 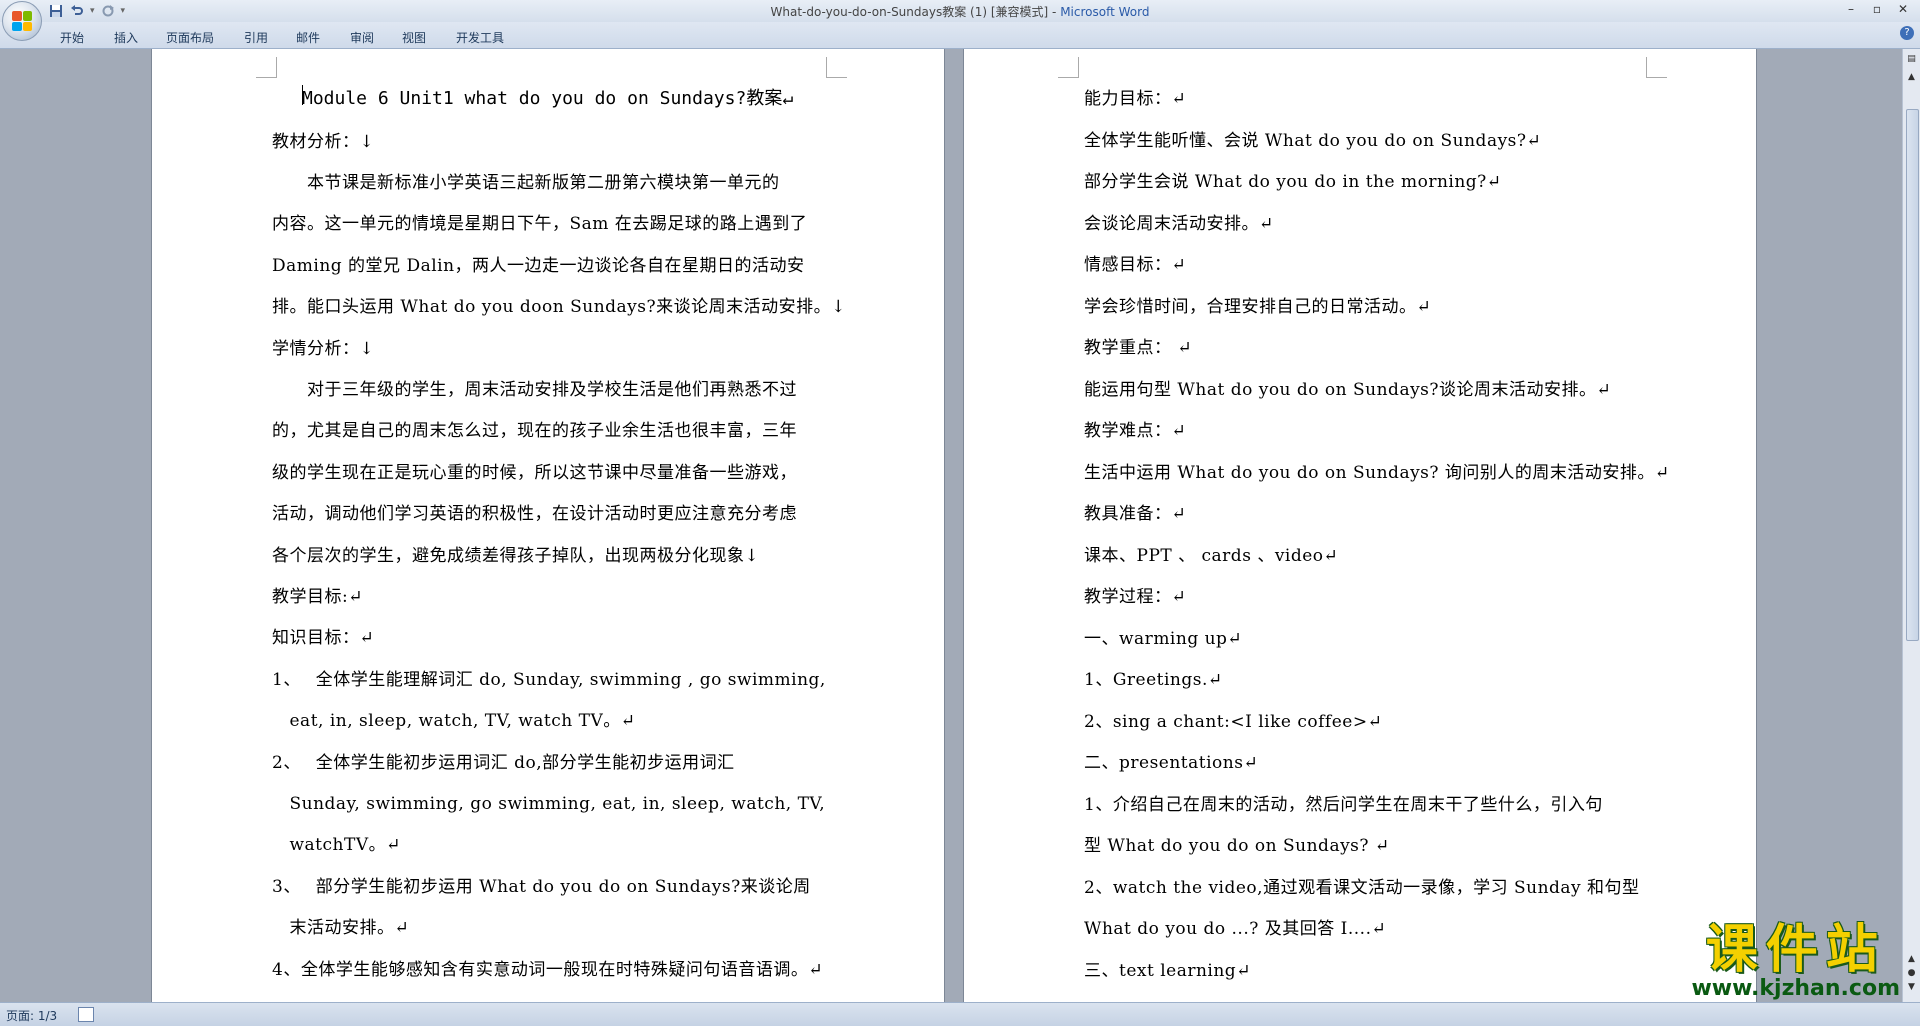 I want to click on paragraph-line: 知识目标：↵, so click(x=323, y=638).